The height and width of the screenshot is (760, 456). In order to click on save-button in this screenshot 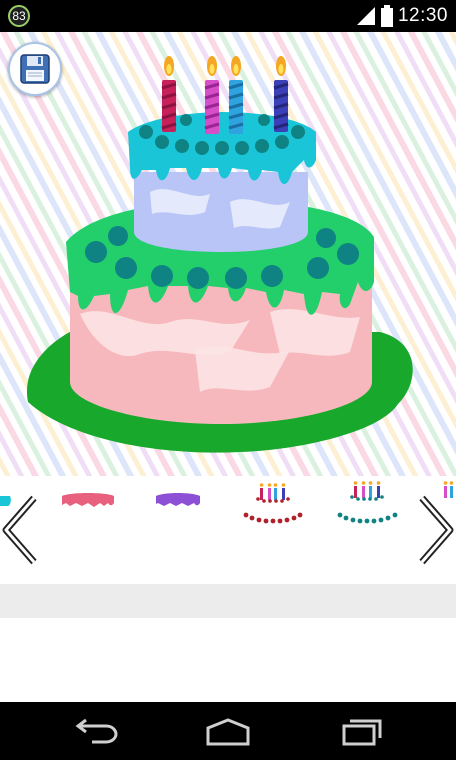, I will do `click(35, 69)`.